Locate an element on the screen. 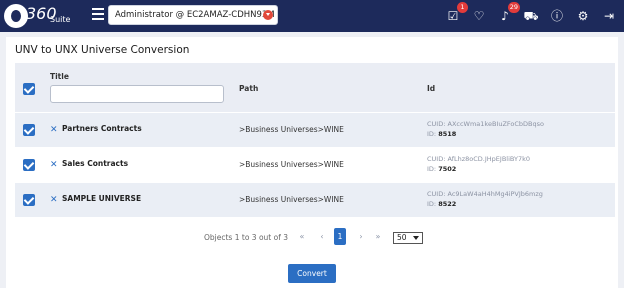  pagination: Objects 1 to 3 out of 3 « ‹ 1 › » 50 is located at coordinates (312, 237).